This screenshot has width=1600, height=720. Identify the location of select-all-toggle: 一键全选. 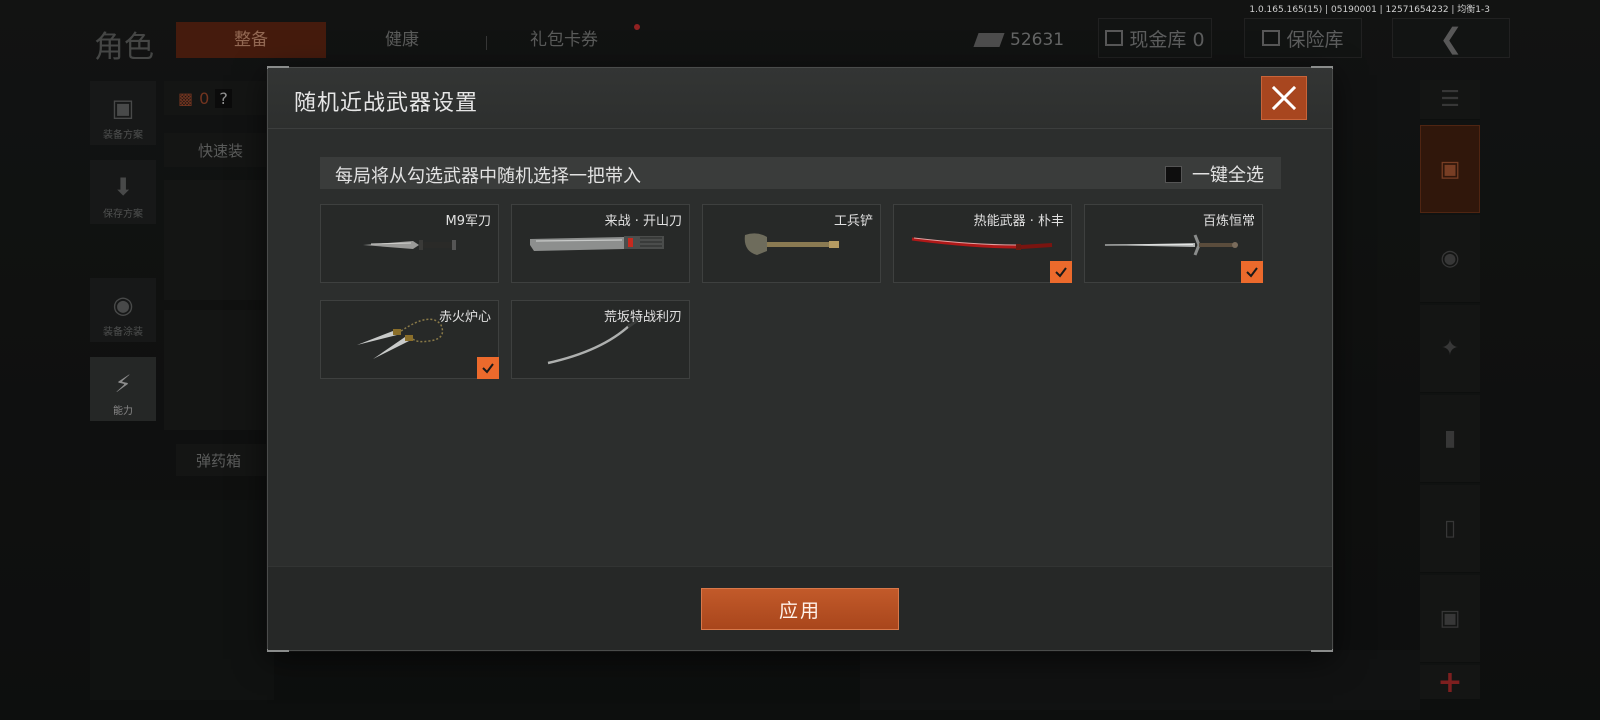
(1214, 174).